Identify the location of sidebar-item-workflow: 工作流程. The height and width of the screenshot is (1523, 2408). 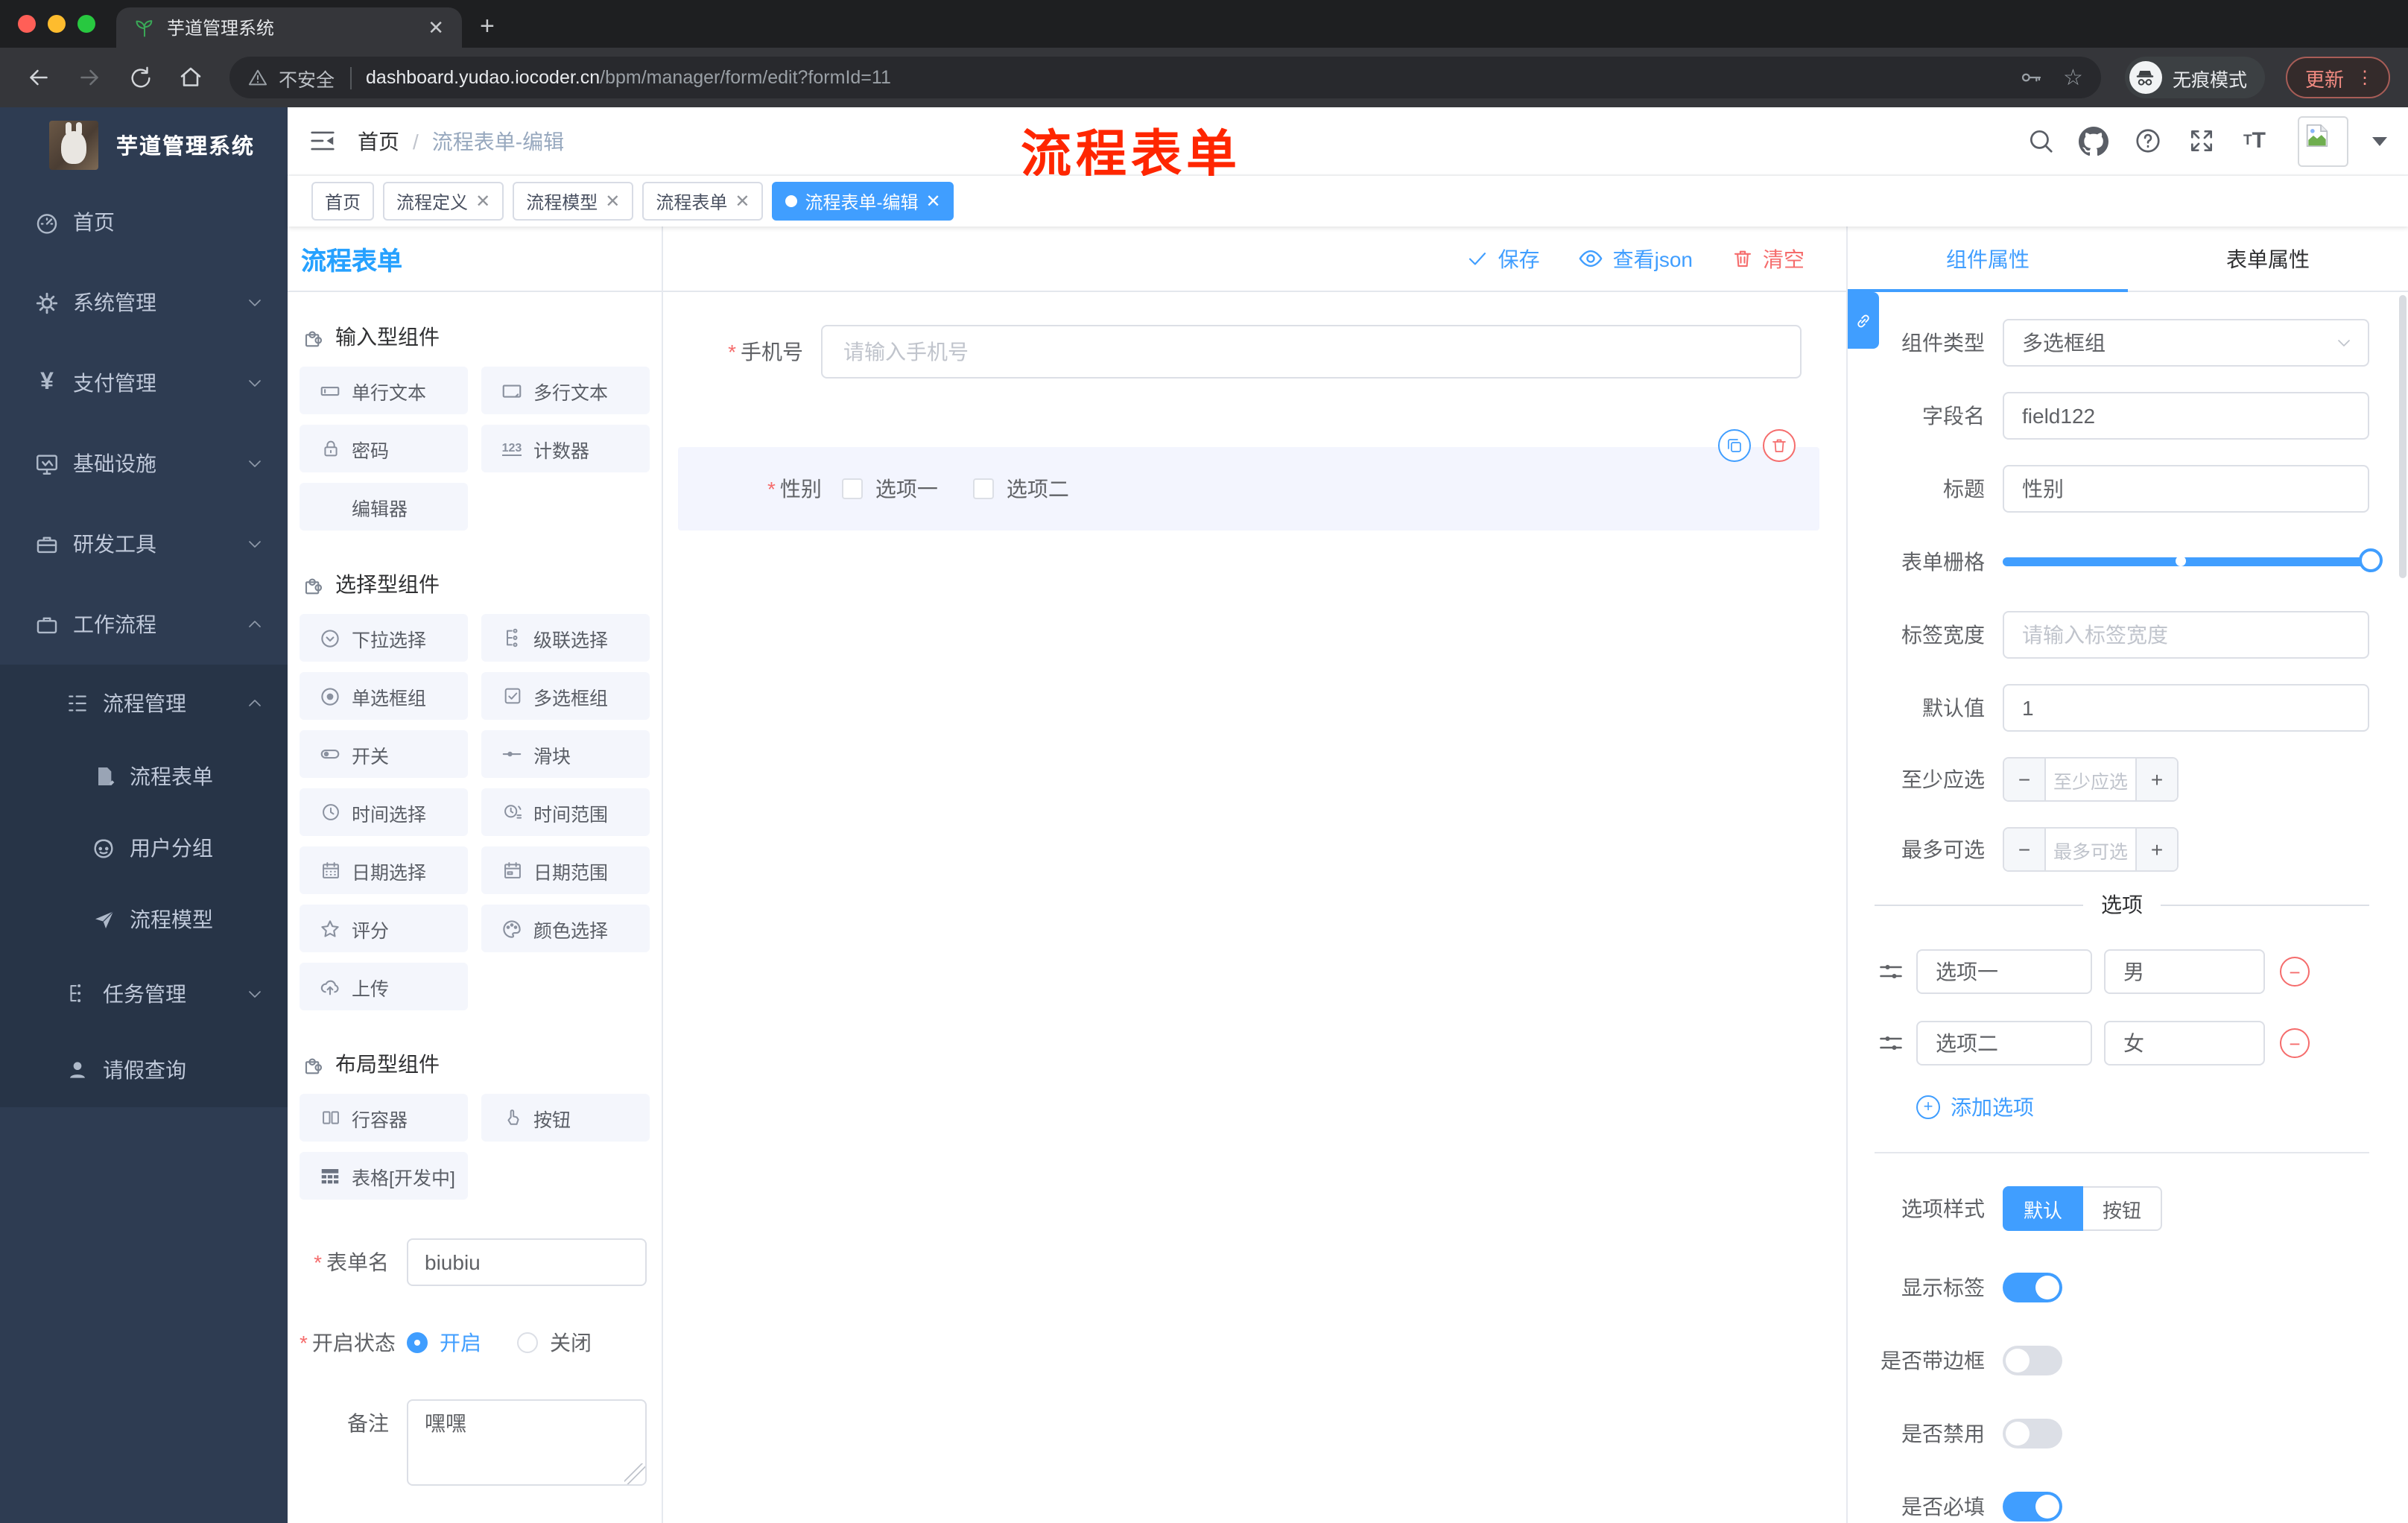
(144, 624).